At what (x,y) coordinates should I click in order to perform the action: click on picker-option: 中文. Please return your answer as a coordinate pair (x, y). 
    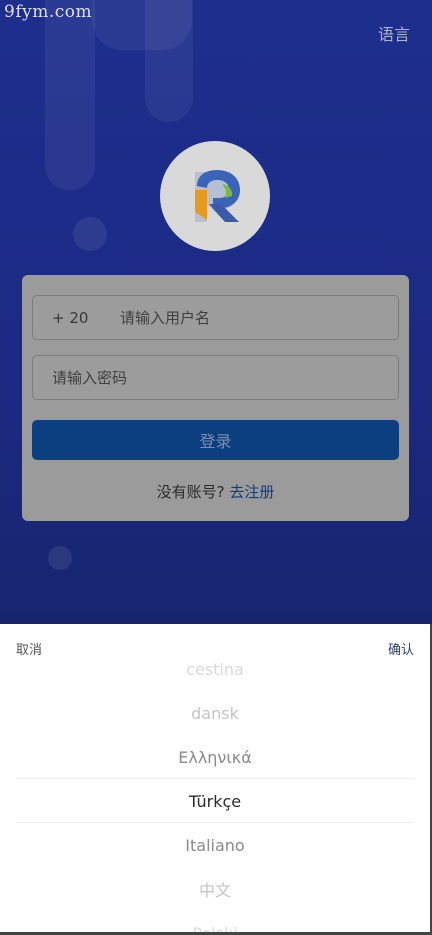
    Looking at the image, I should click on (215, 889).